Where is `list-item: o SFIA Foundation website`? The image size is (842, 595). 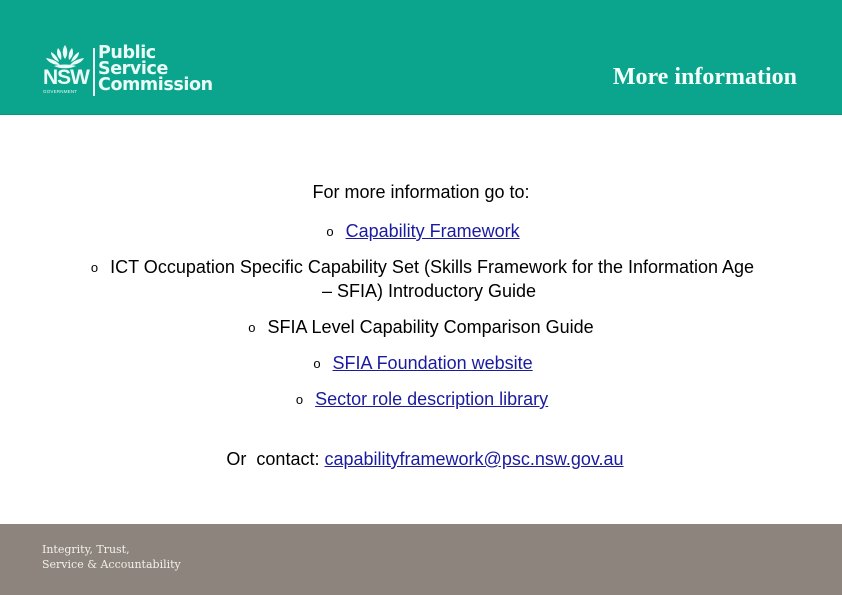
list-item: o SFIA Foundation website is located at coordinates (421, 363).